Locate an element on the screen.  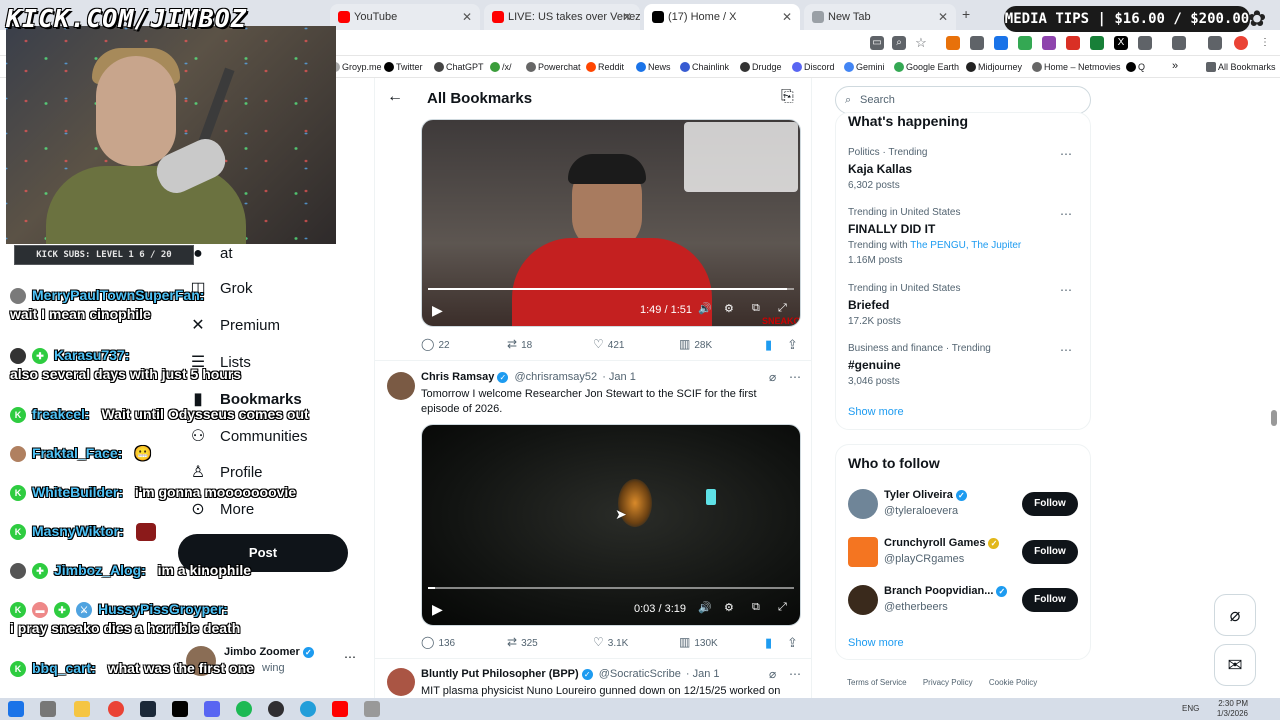
like-button: ♡ 421 is located at coordinates (608, 344).